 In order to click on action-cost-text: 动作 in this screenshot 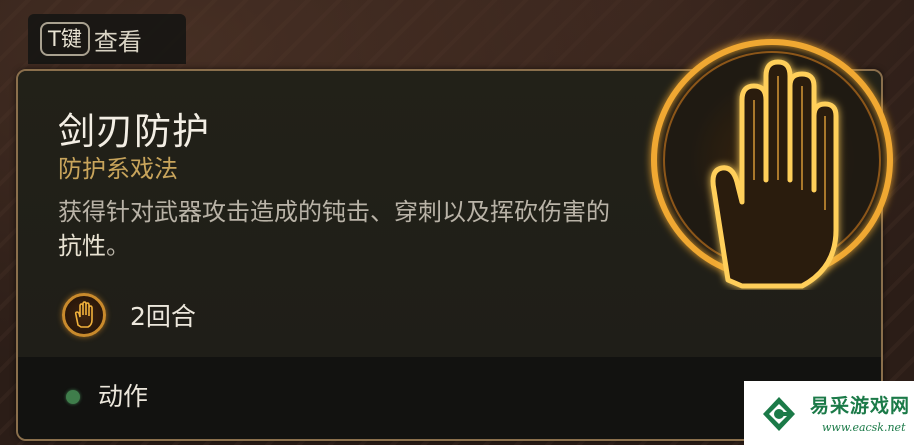, I will do `click(123, 396)`.